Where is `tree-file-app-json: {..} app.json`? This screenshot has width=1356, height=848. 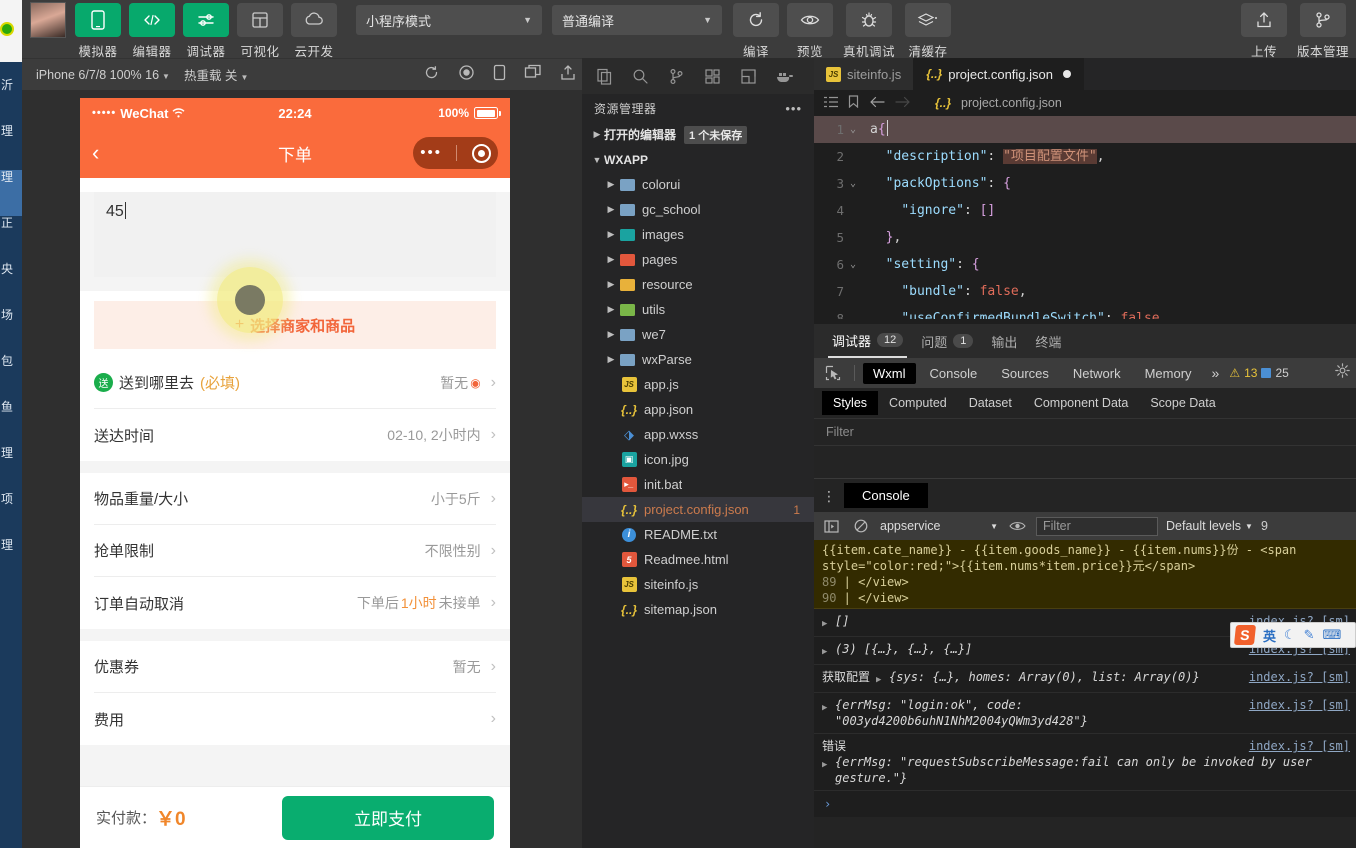
tree-file-app-json: {..} app.json is located at coordinates (698, 409).